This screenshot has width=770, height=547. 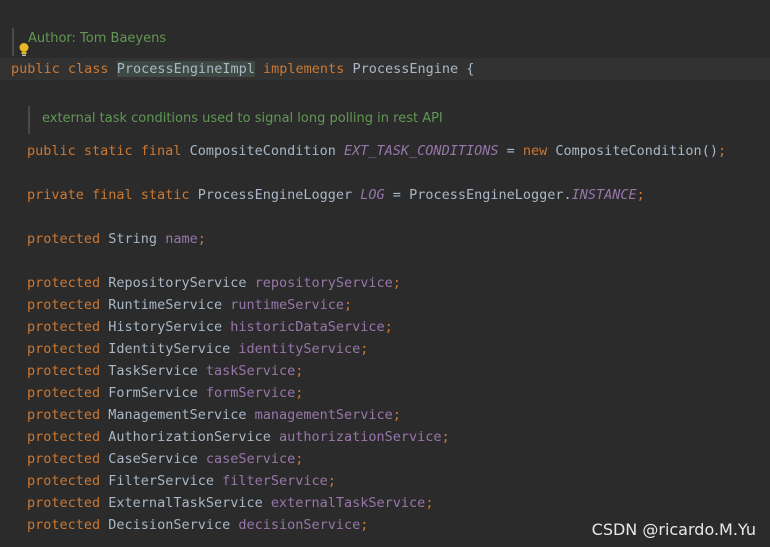 What do you see at coordinates (348, 503) in the screenshot?
I see `field-name: externalTaskService` at bounding box center [348, 503].